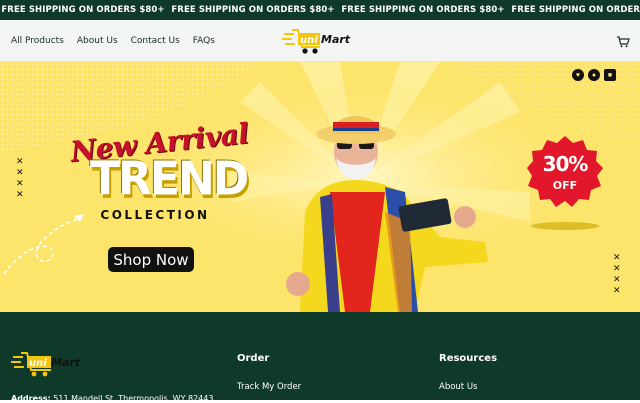  What do you see at coordinates (617, 274) in the screenshot?
I see `x-pattern-right: ✕ ✕ ✕ ✕` at bounding box center [617, 274].